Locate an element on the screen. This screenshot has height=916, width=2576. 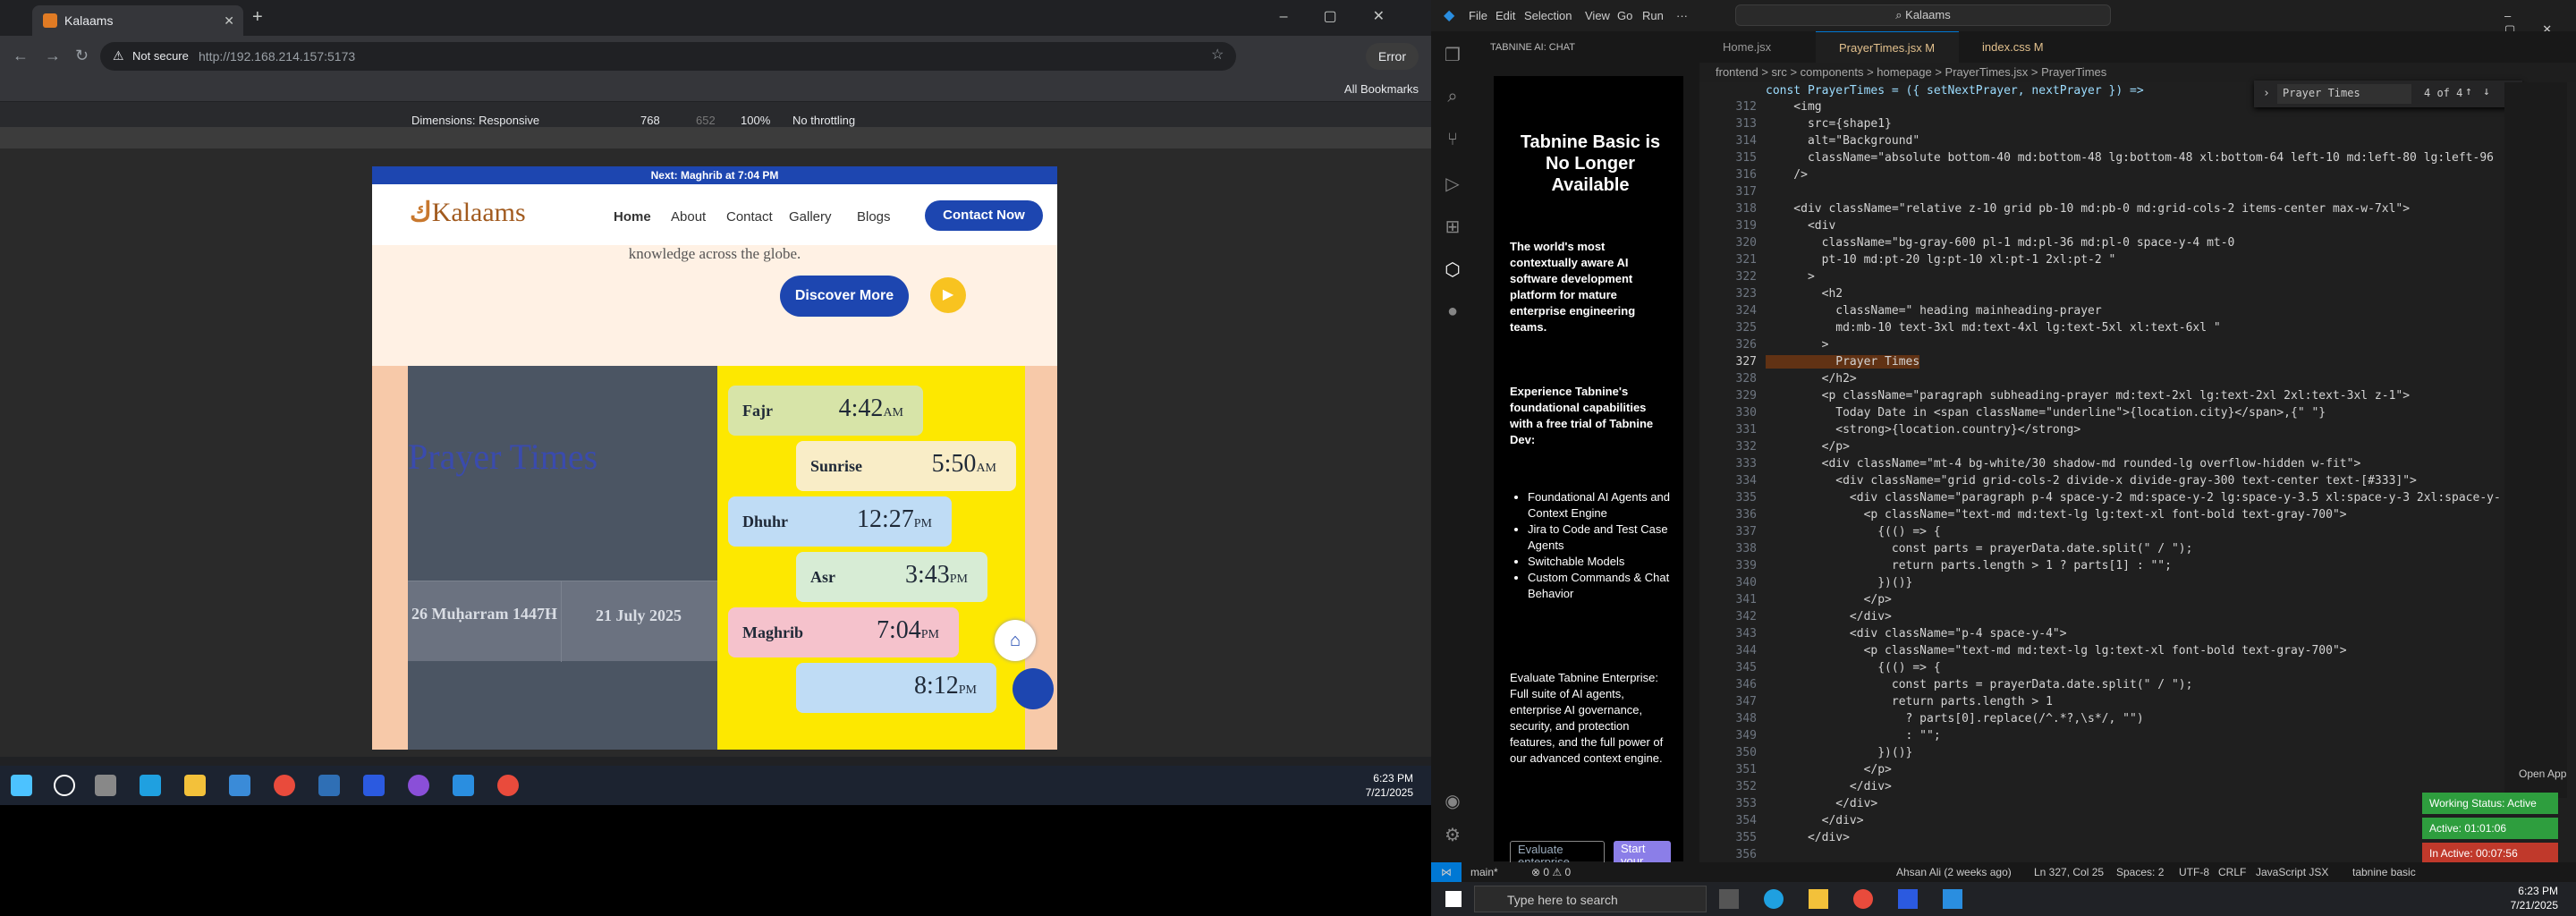
zoom-select: 100% is located at coordinates (755, 120).